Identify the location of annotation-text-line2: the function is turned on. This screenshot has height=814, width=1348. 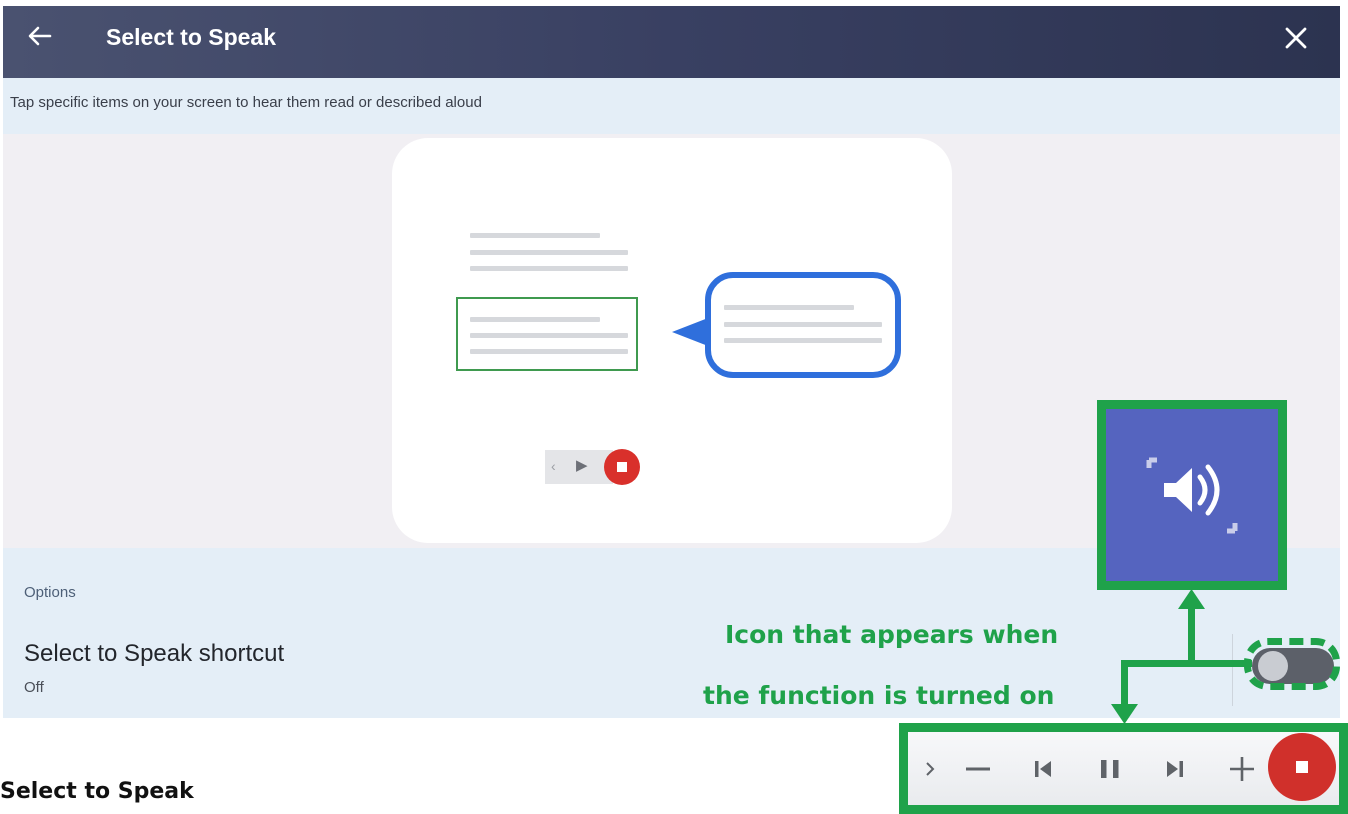
(879, 695).